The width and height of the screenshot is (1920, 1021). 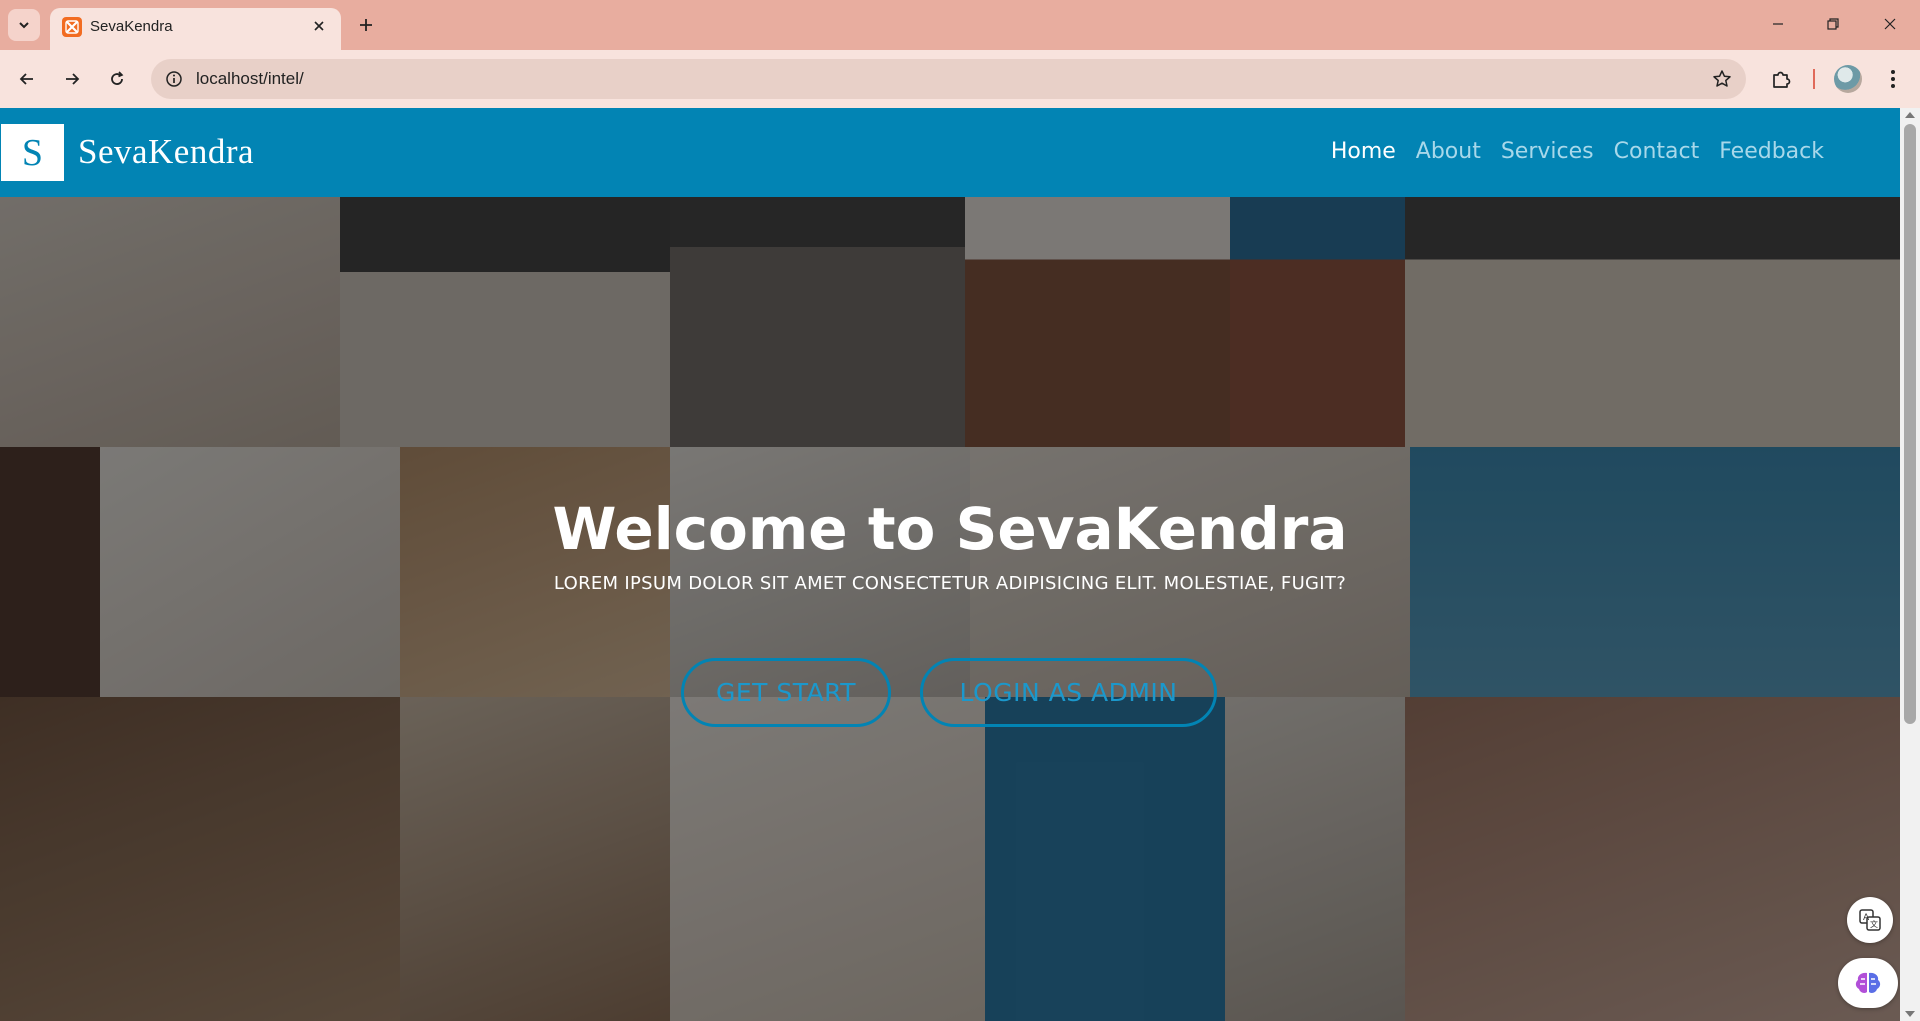 I want to click on reload-button, so click(x=117, y=79).